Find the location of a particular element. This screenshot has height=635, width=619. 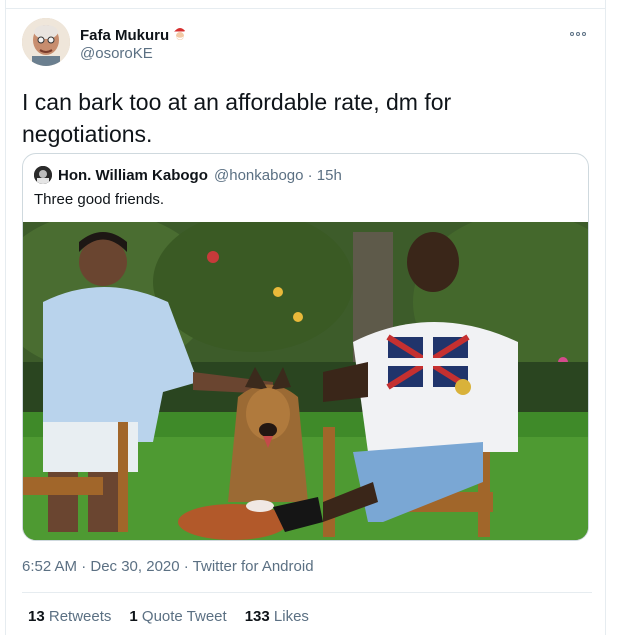

left-border is located at coordinates (5, 317).